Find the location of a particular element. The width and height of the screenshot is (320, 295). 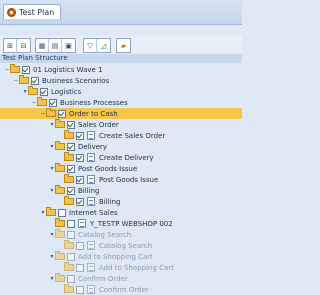

tree-row: Billing is located at coordinates (121, 201).